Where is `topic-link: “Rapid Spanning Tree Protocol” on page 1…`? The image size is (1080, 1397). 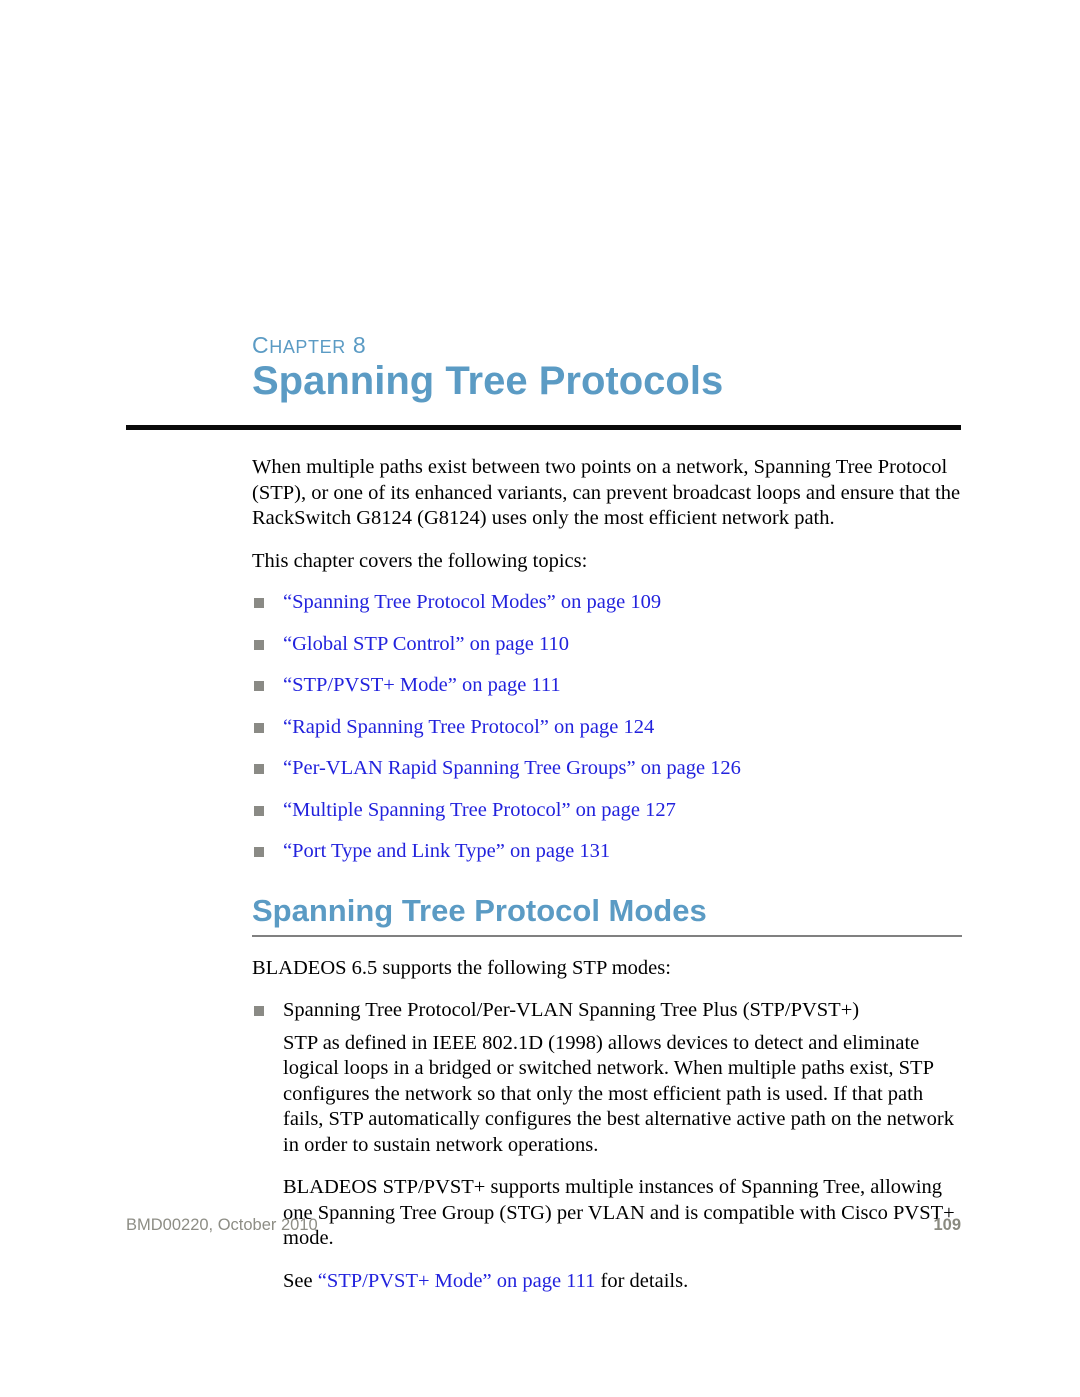
topic-link: “Rapid Spanning Tree Protocol” on page 1… is located at coordinates (468, 727).